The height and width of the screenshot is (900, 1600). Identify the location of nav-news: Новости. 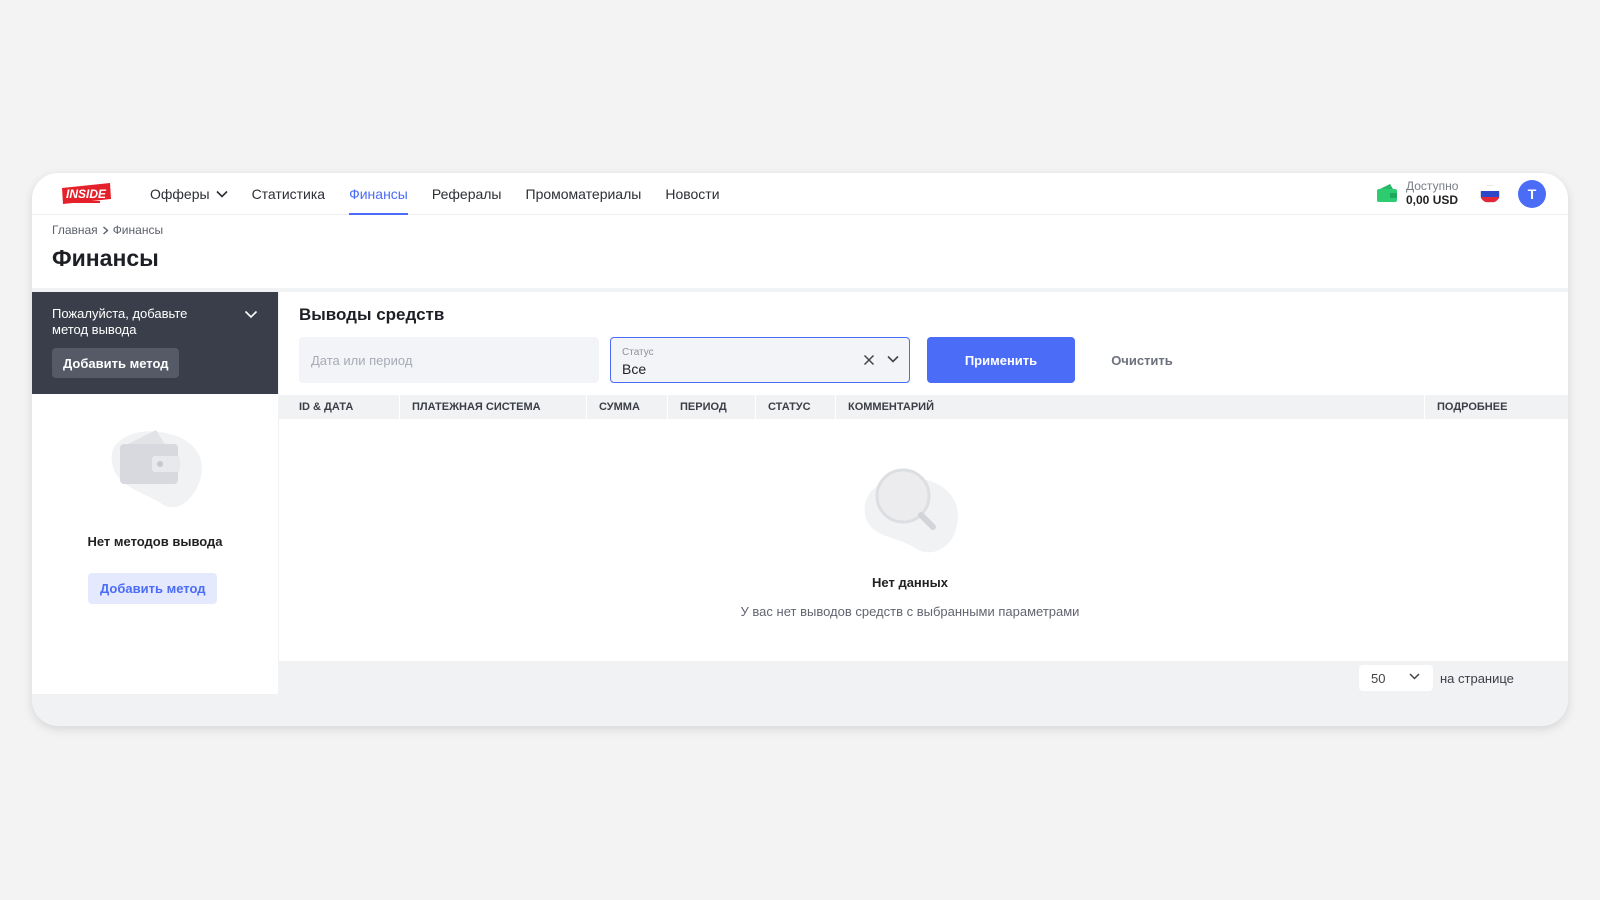
(692, 194).